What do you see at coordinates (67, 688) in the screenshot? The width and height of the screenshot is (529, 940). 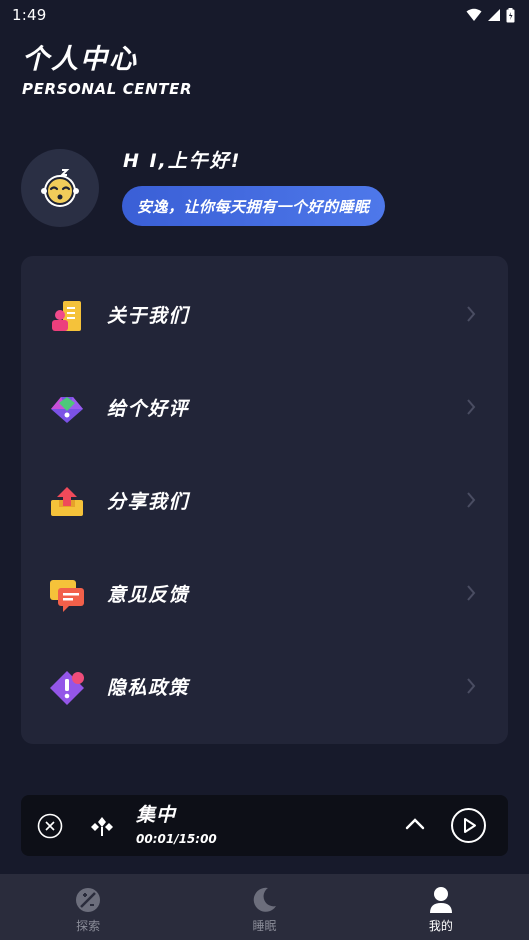 I see `privacy-icon` at bounding box center [67, 688].